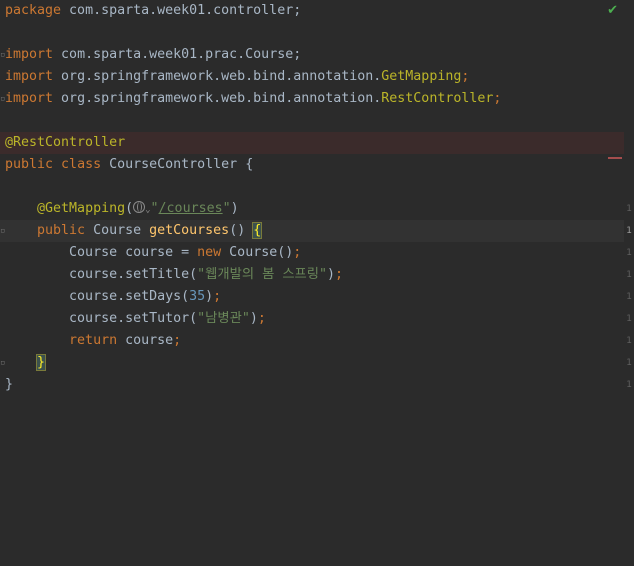  Describe the element at coordinates (93, 340) in the screenshot. I see `keyword-return: return` at that location.